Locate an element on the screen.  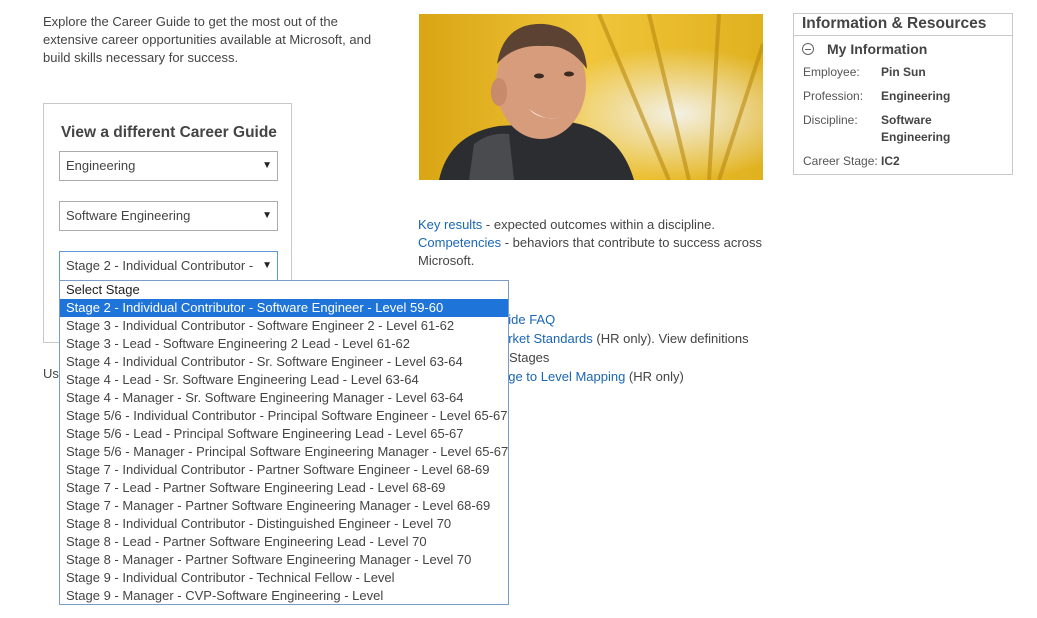
information-resources-title: Information & Resources is located at coordinates (894, 23).